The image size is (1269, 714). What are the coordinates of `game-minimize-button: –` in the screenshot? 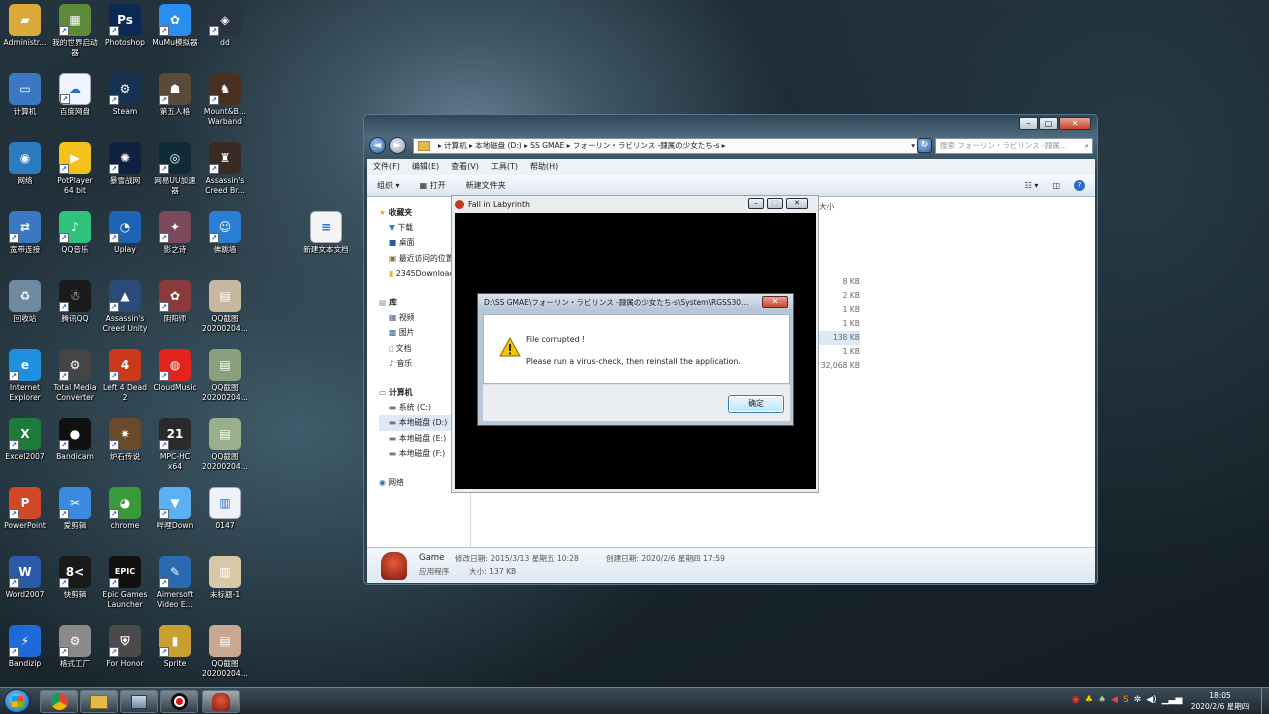 It's located at (756, 203).